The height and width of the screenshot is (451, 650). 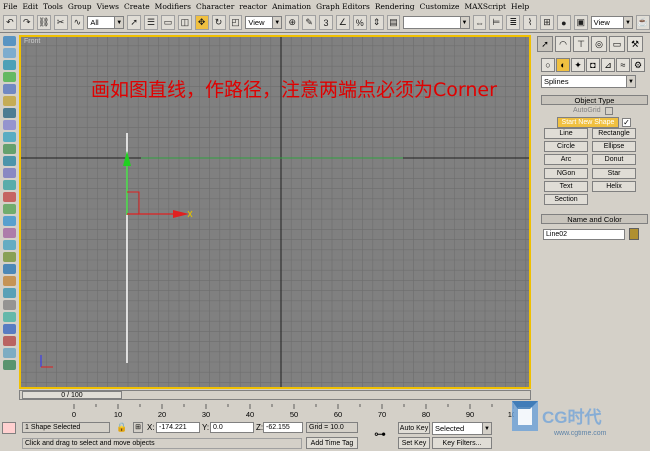 I want to click on section-button: Section, so click(x=566, y=199).